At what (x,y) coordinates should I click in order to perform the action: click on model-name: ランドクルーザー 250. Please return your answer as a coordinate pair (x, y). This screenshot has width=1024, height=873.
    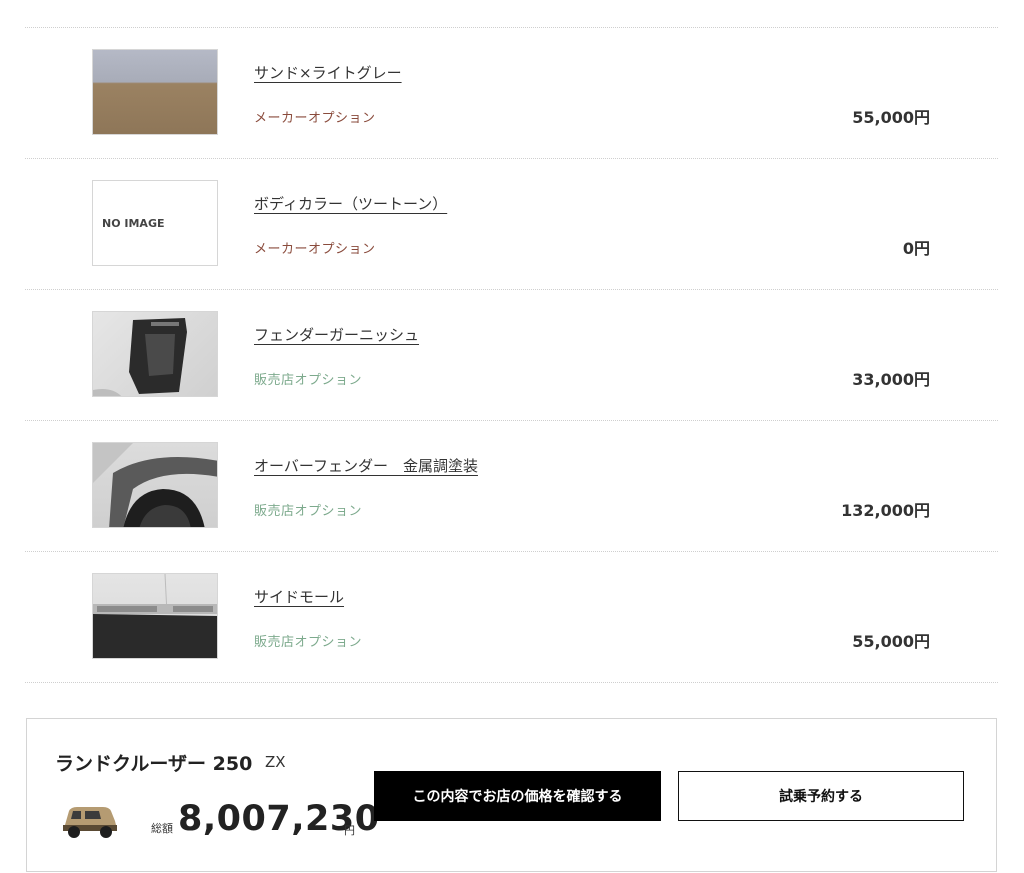
    Looking at the image, I should click on (154, 764).